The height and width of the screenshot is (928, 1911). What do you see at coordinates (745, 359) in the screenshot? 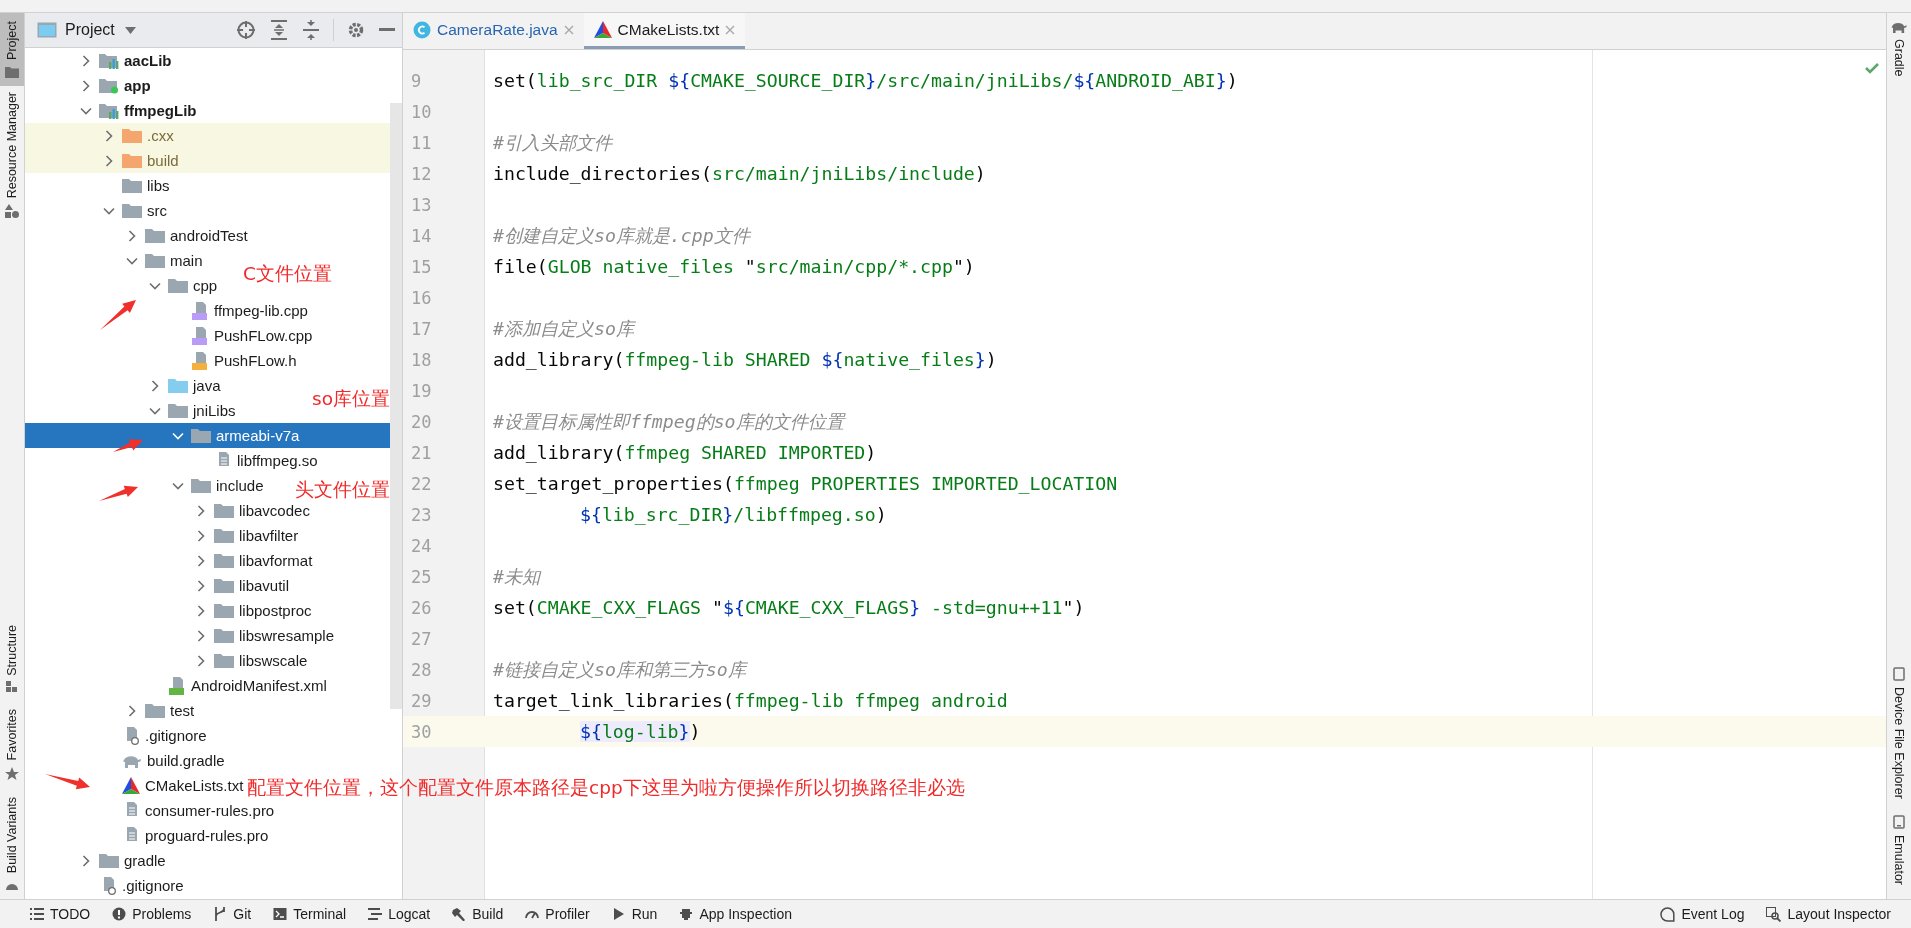
I see `code-line: add_library(ffmpeg-lib SHARED ${native_files})` at bounding box center [745, 359].